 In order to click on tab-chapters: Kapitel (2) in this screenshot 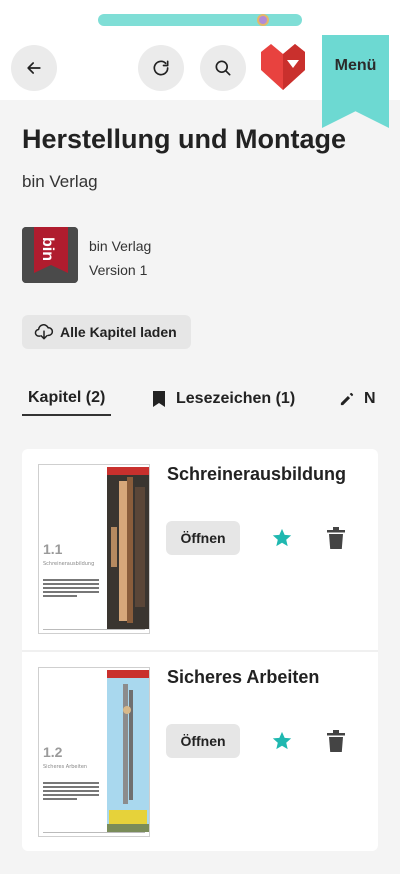, I will do `click(67, 399)`.